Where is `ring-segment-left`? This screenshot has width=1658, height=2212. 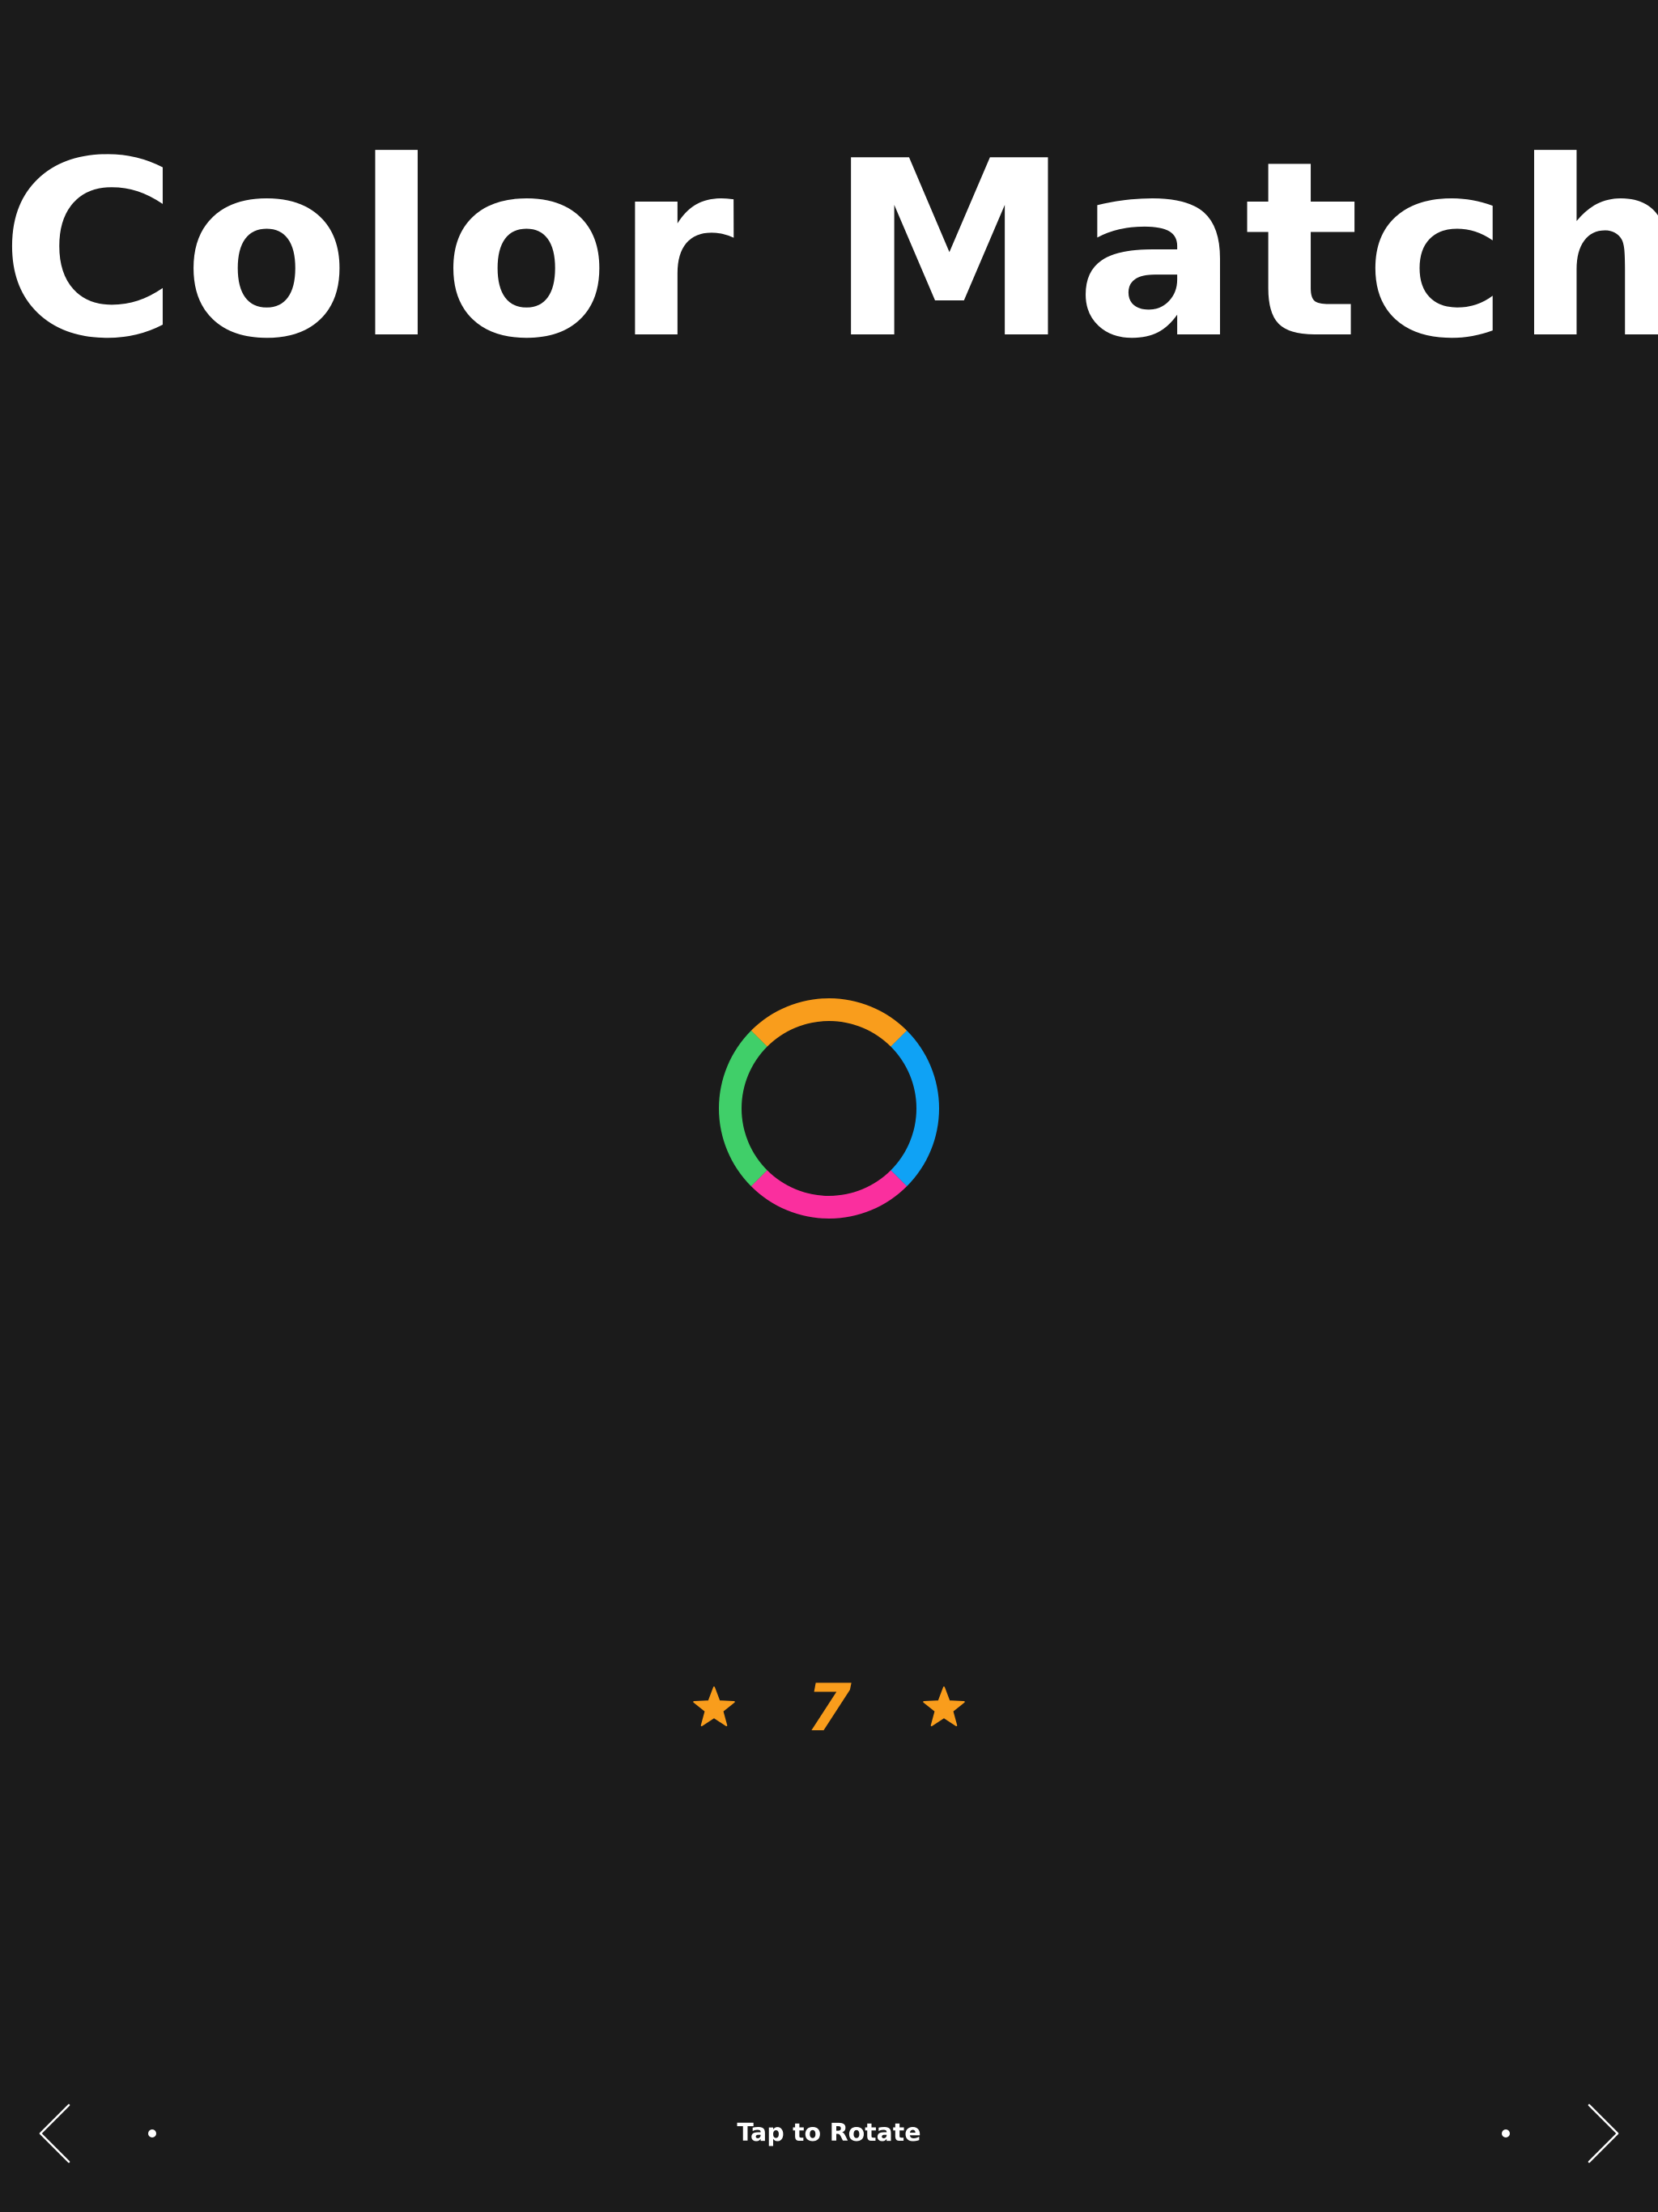
ring-segment-left is located at coordinates (743, 1109).